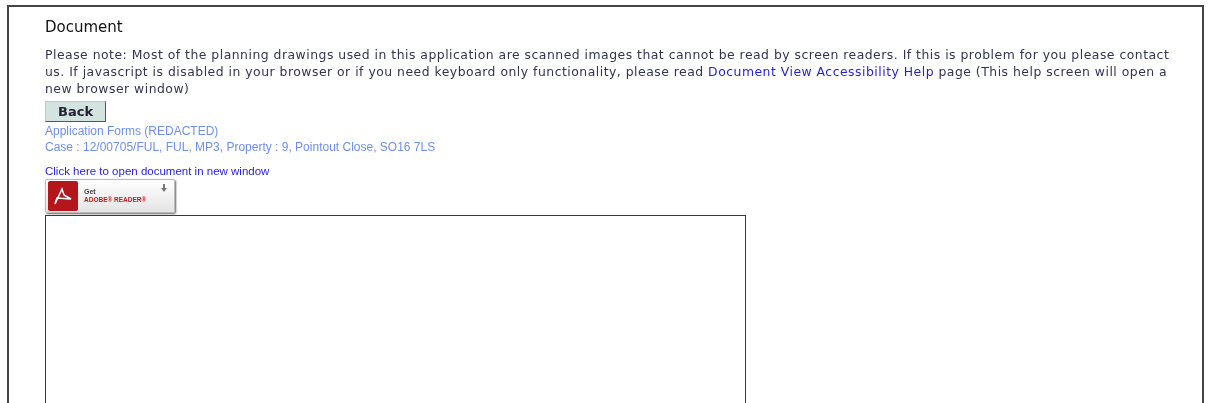  I want to click on section-heading: Document, so click(84, 27).